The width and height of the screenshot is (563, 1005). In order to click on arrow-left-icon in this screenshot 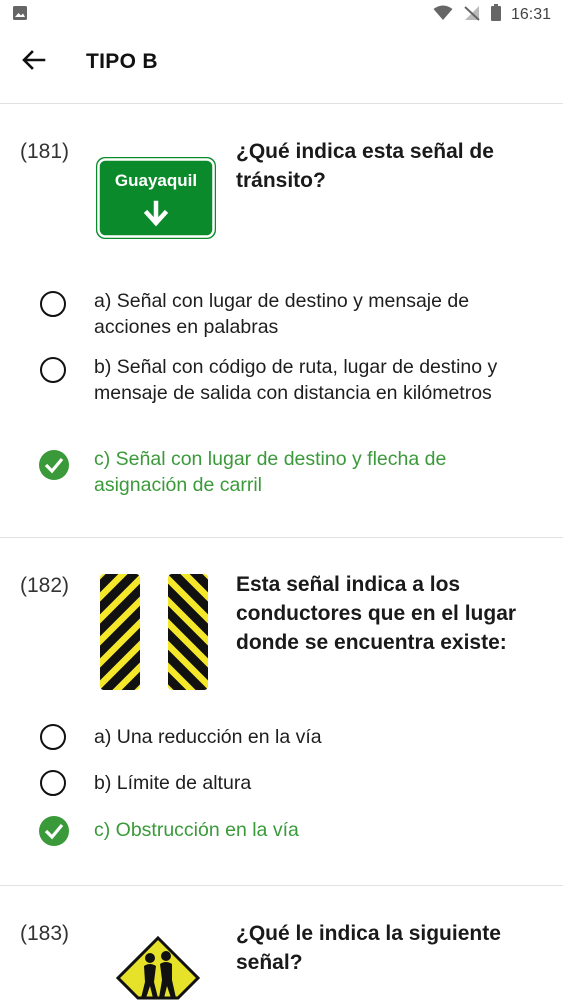, I will do `click(34, 62)`.